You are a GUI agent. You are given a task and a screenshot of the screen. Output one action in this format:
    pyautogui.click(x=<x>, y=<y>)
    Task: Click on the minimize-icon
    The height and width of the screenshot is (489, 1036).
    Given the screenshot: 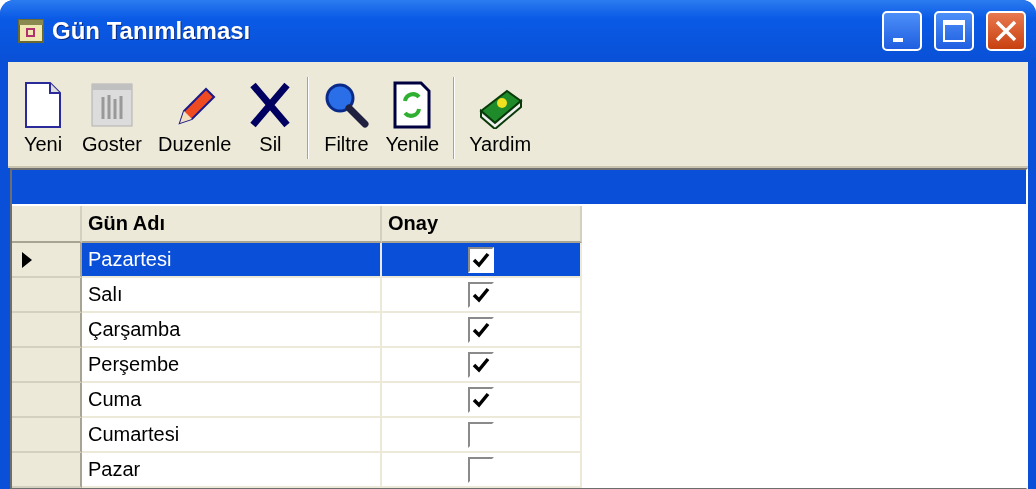 What is the action you would take?
    pyautogui.click(x=898, y=40)
    